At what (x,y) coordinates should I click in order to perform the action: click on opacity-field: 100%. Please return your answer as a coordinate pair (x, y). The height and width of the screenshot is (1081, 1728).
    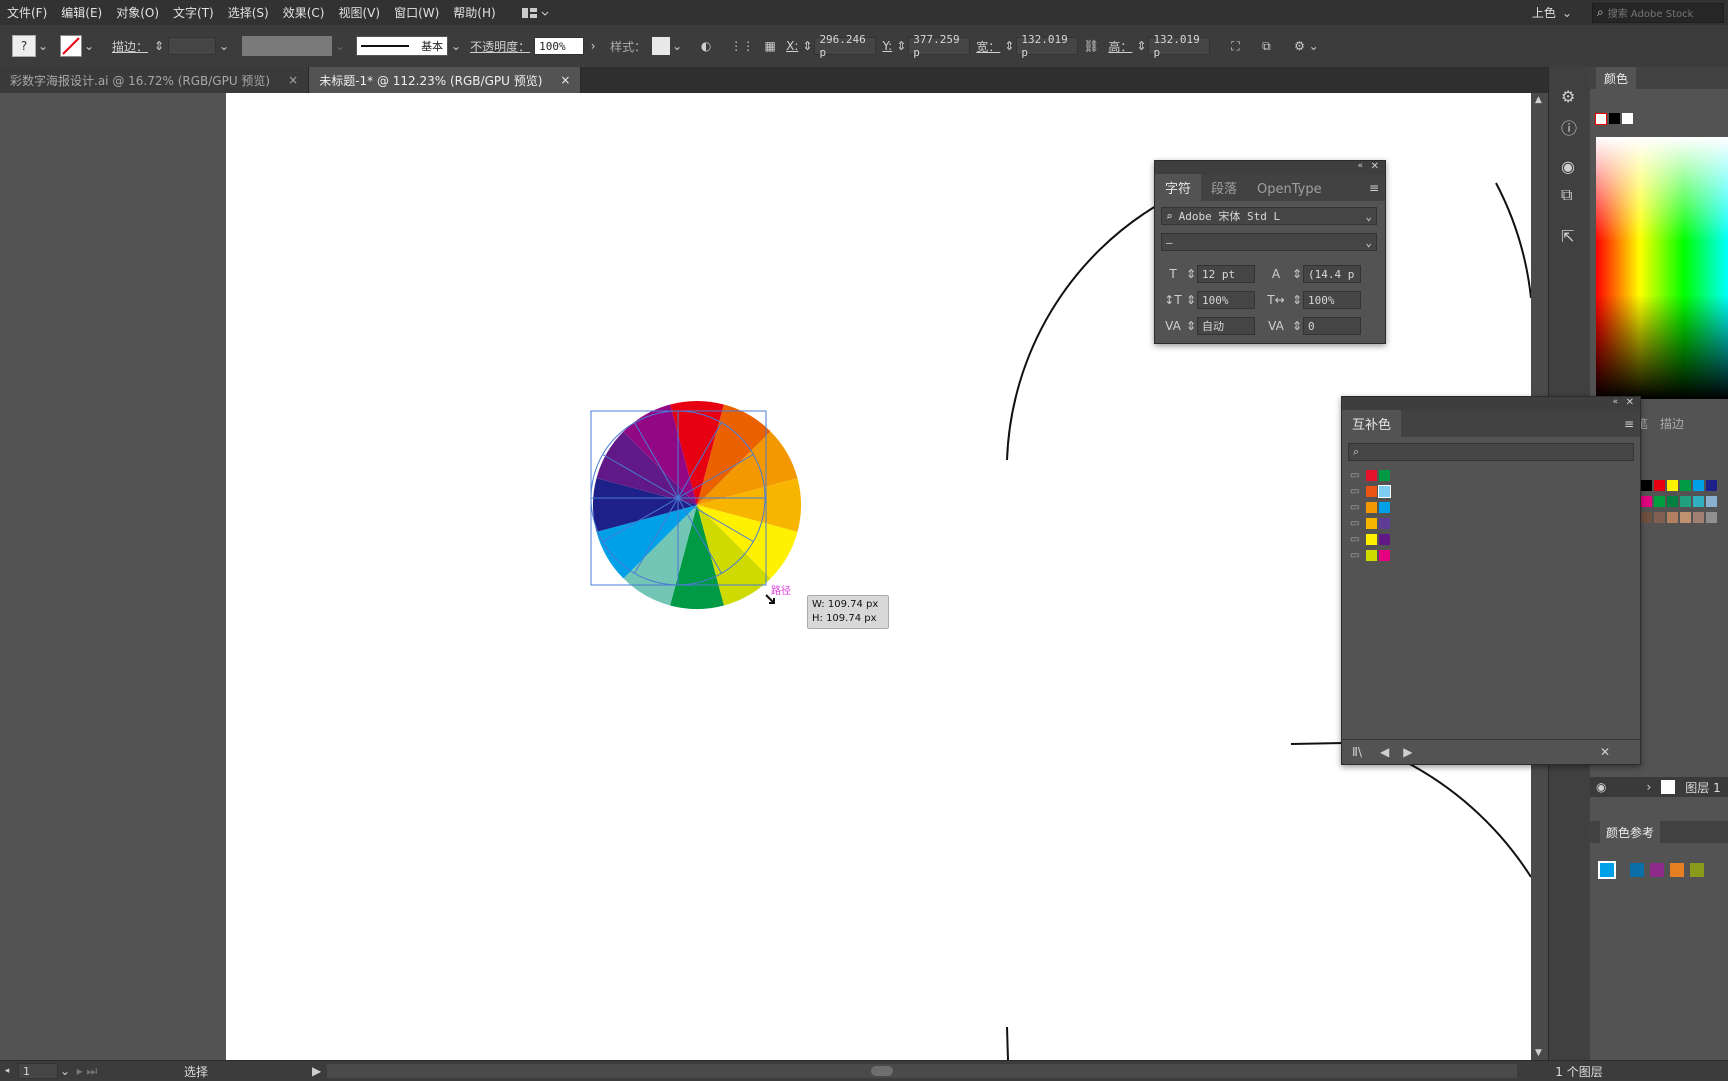
    Looking at the image, I should click on (559, 46).